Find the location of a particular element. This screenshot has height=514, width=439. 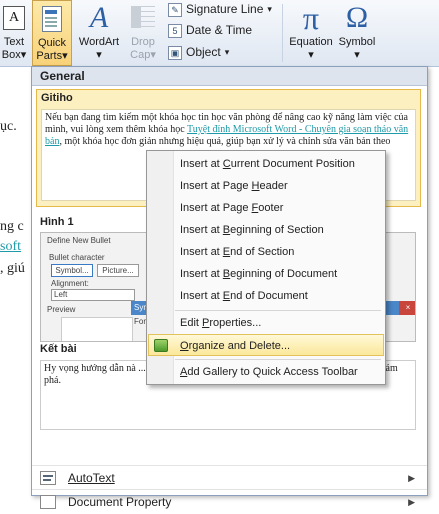

object-button: ▣ Object ▾ is located at coordinates (198, 52).